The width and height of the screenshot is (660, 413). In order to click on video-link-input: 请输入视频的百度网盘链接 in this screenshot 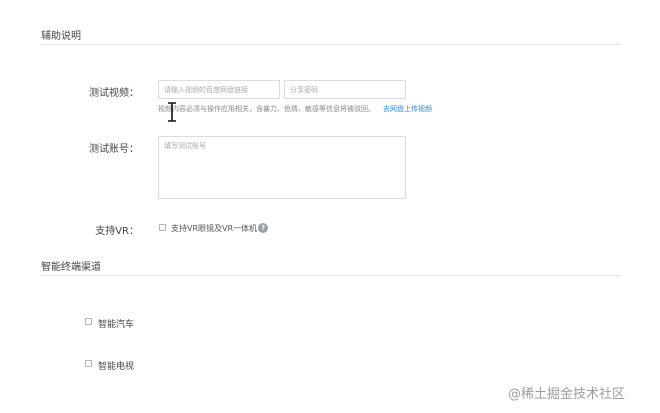, I will do `click(219, 89)`.